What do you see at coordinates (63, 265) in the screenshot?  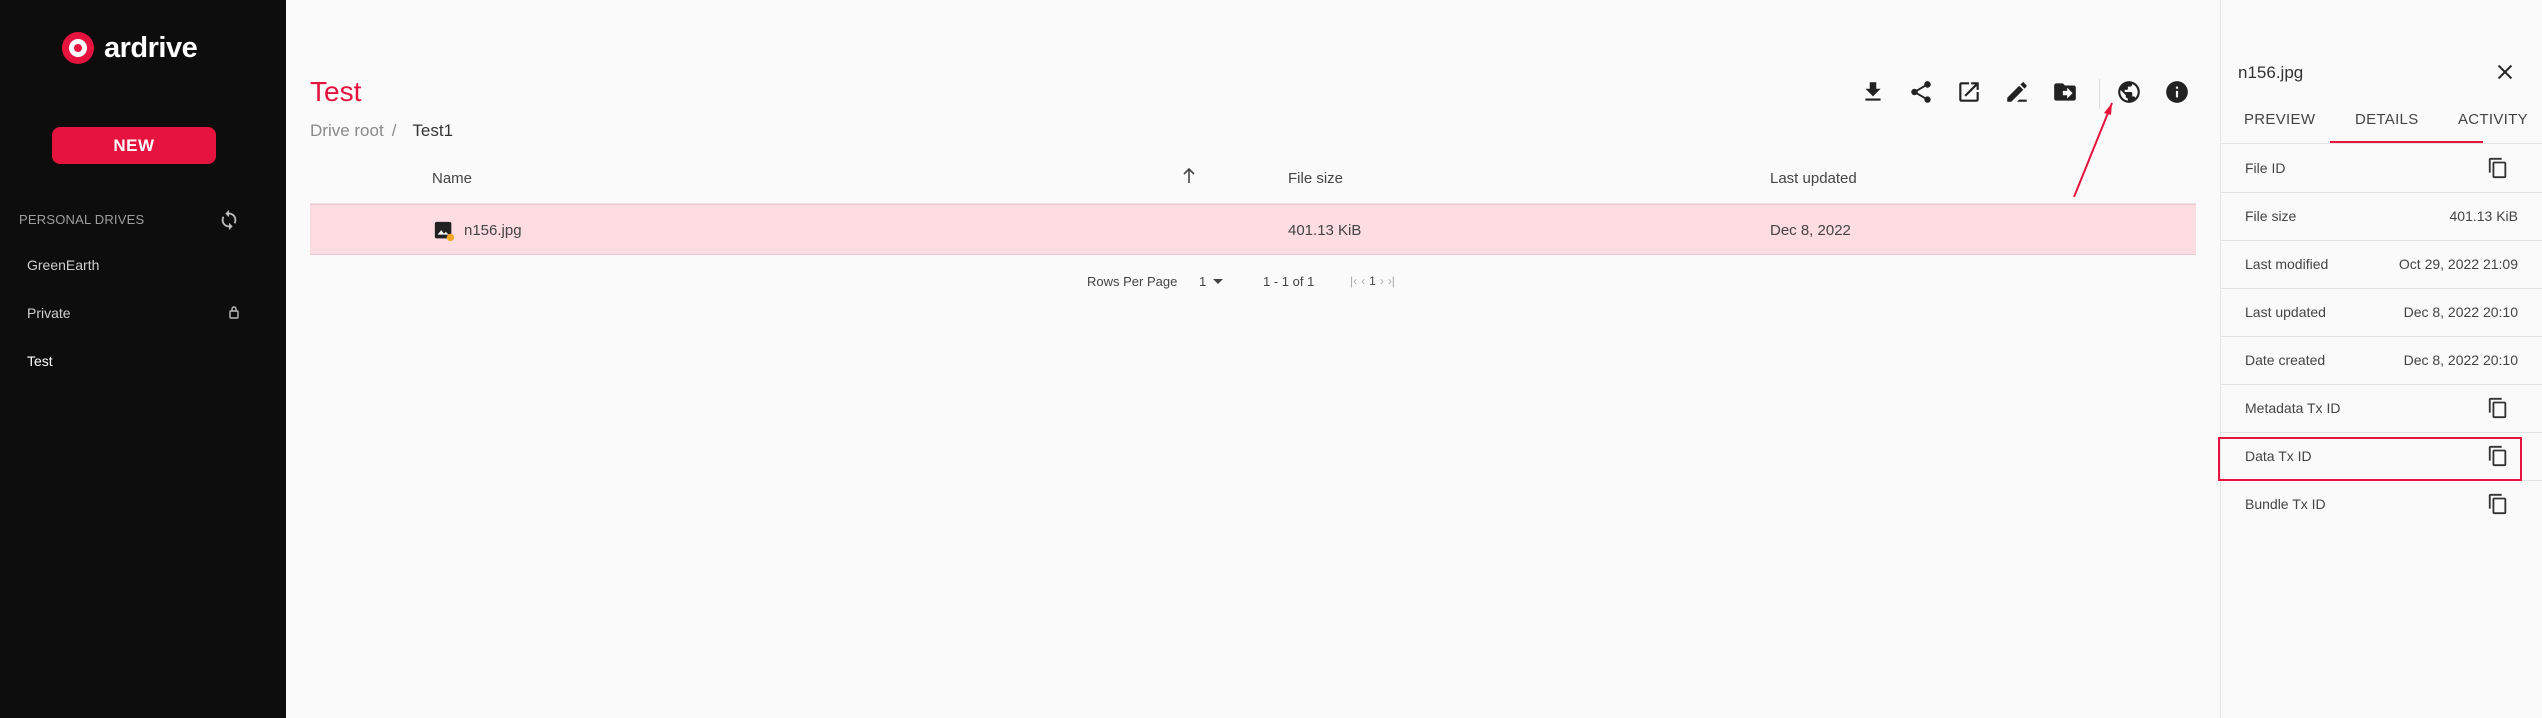 I see `sidebar-item-greenearth: GreenEarth` at bounding box center [63, 265].